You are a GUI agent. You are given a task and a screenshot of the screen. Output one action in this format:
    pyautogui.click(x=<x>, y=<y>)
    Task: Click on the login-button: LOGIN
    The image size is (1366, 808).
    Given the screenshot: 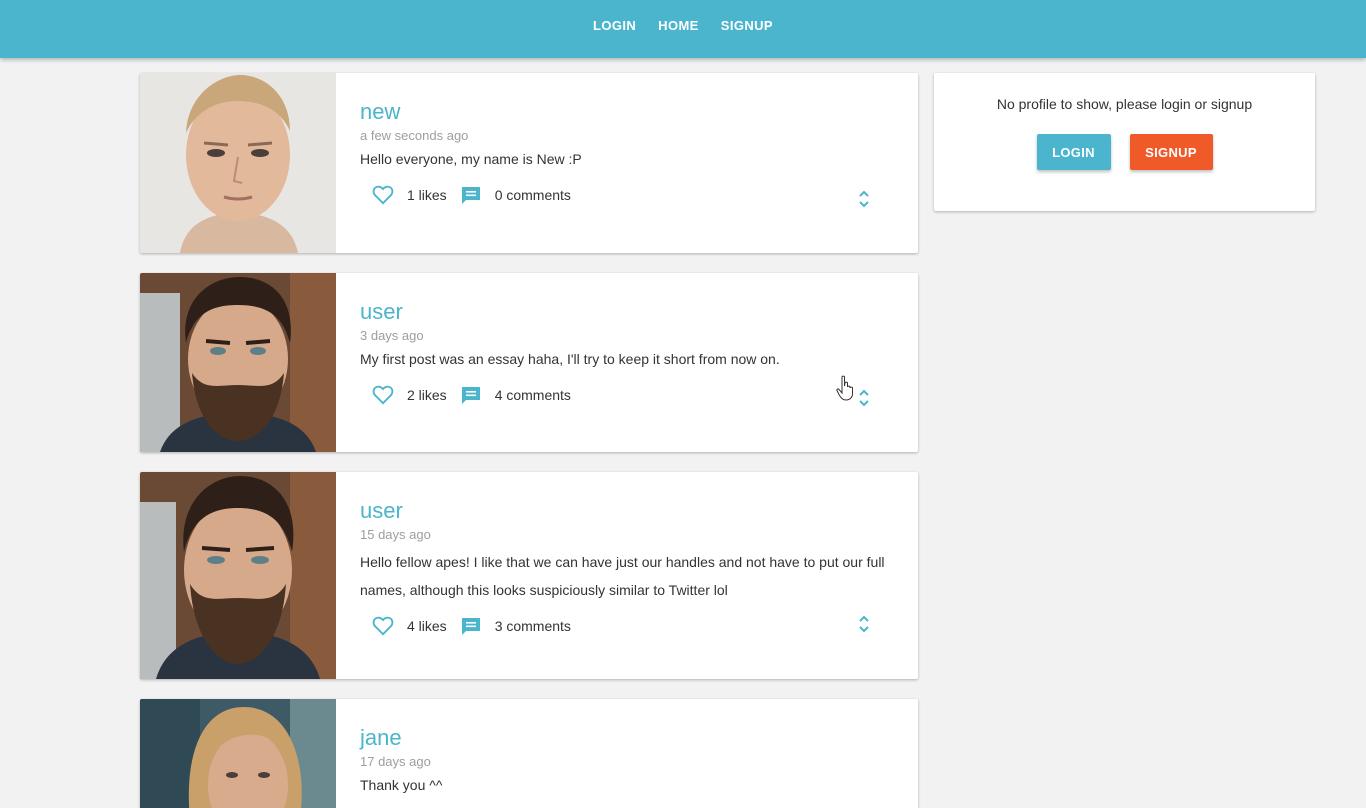 What is the action you would take?
    pyautogui.click(x=1073, y=152)
    